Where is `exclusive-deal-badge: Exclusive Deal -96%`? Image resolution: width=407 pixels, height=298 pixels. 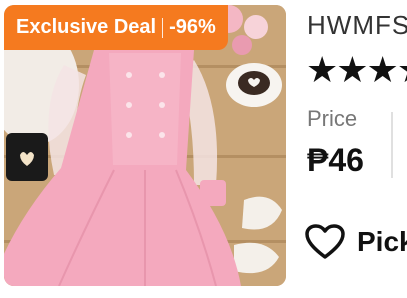
exclusive-deal-badge: Exclusive Deal -96% is located at coordinates (116, 27).